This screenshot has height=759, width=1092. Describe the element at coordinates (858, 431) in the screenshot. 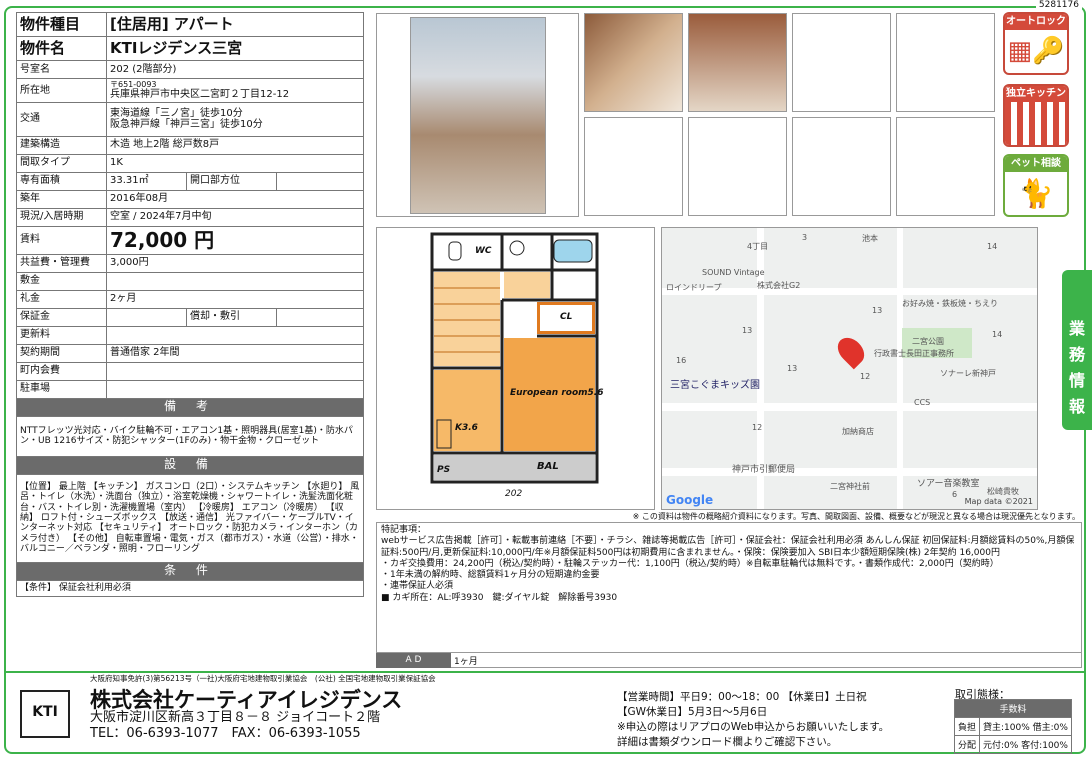

I see `map-label: 加納商店` at that location.